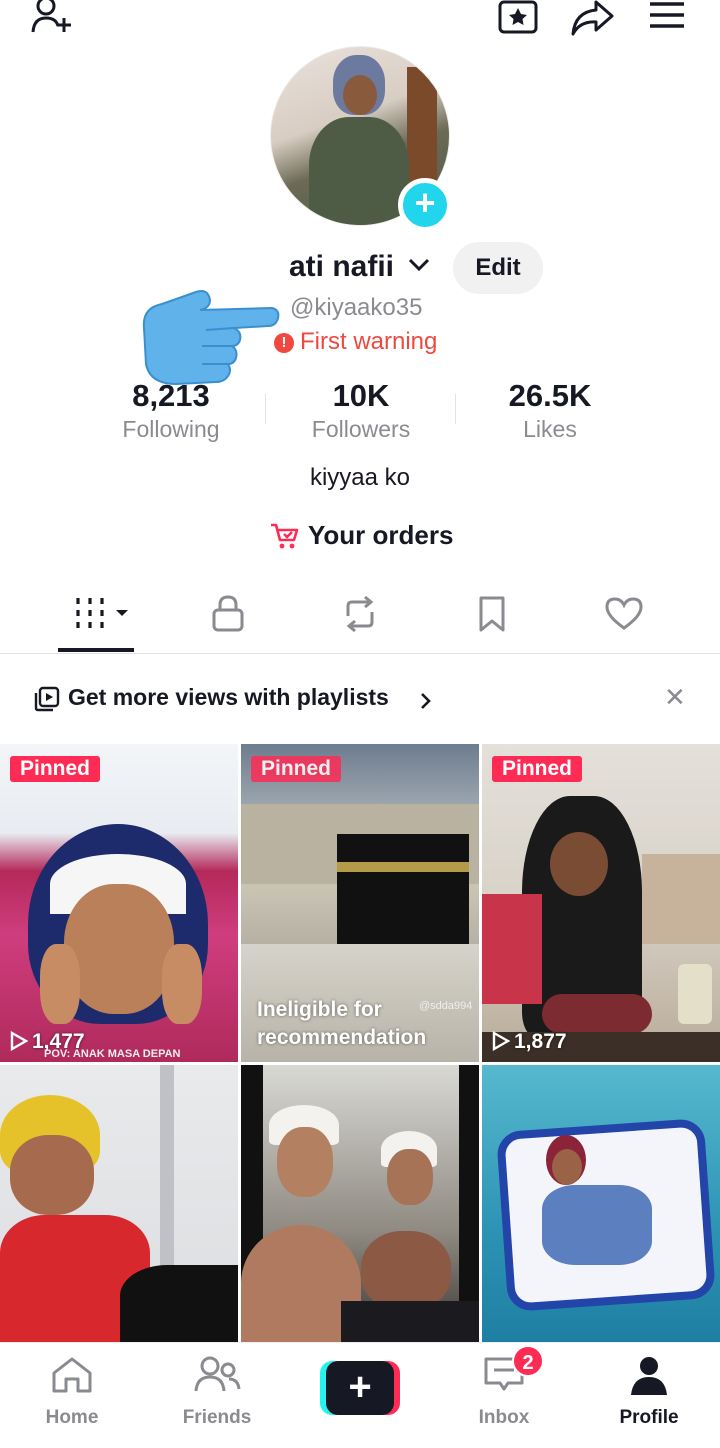 Image resolution: width=720 pixels, height=1448 pixels. Describe the element at coordinates (285, 536) in the screenshot. I see `cart-icon` at that location.